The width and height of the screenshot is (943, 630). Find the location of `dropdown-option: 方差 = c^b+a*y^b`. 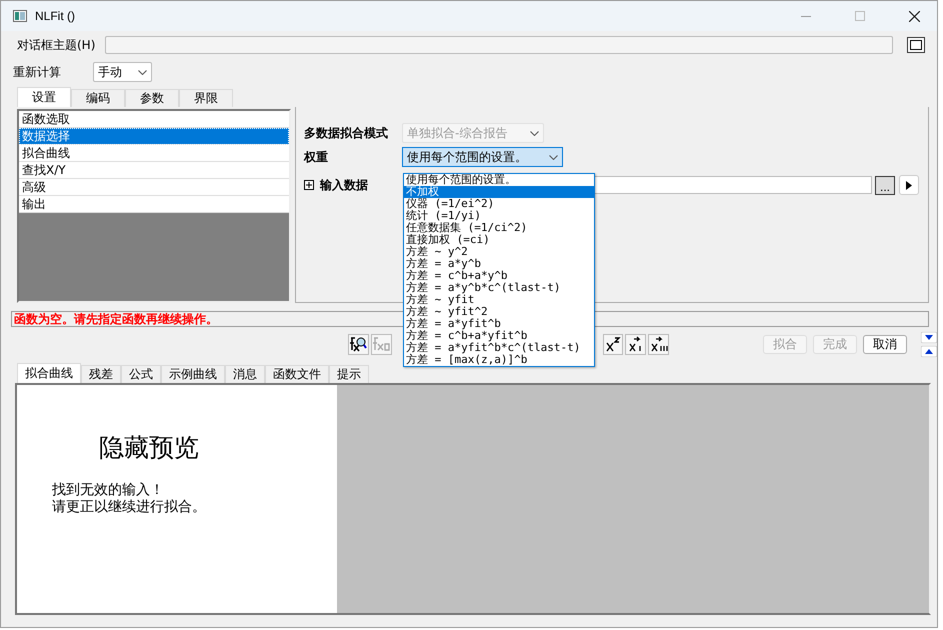

dropdown-option: 方差 = c^b+a*y^b is located at coordinates (499, 276).